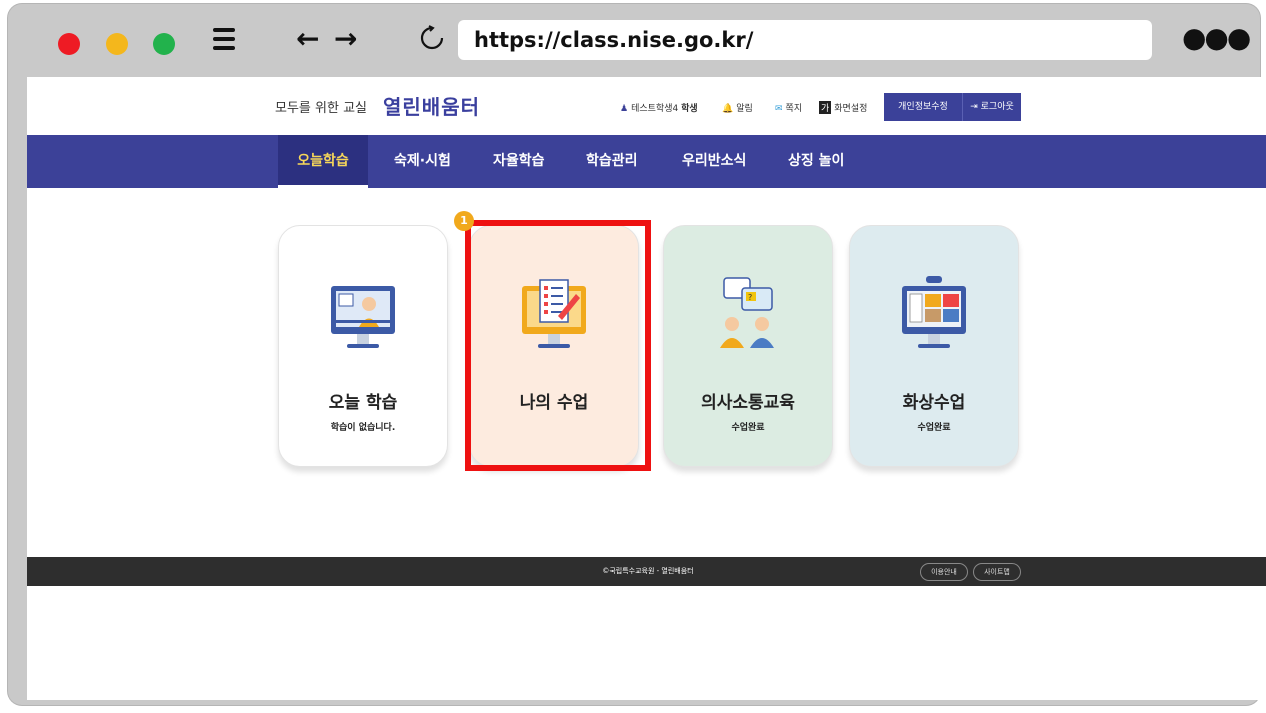 The height and width of the screenshot is (713, 1266). Describe the element at coordinates (788, 107) in the screenshot. I see `note-link: ✉ 쪽지` at that location.